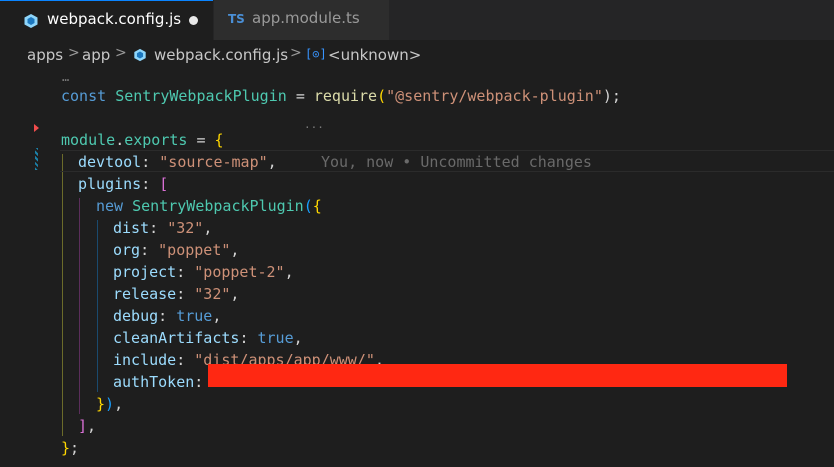  Describe the element at coordinates (136, 316) in the screenshot. I see `object-key: debug` at that location.